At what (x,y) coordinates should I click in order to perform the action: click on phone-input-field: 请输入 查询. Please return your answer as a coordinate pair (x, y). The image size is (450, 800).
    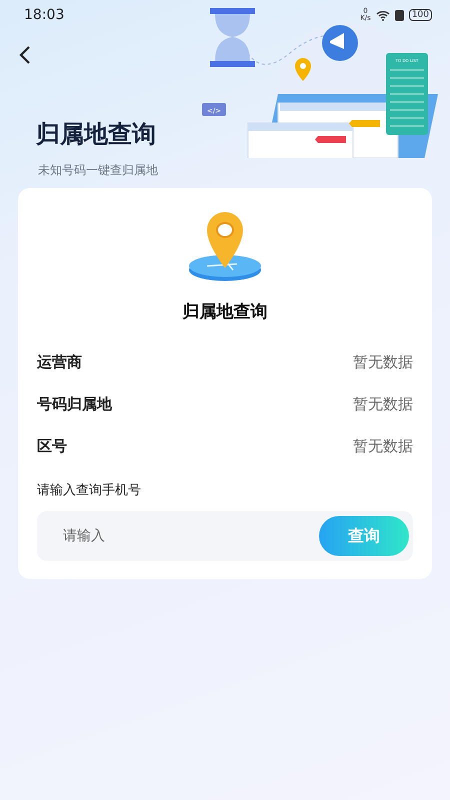
    Looking at the image, I should click on (225, 536).